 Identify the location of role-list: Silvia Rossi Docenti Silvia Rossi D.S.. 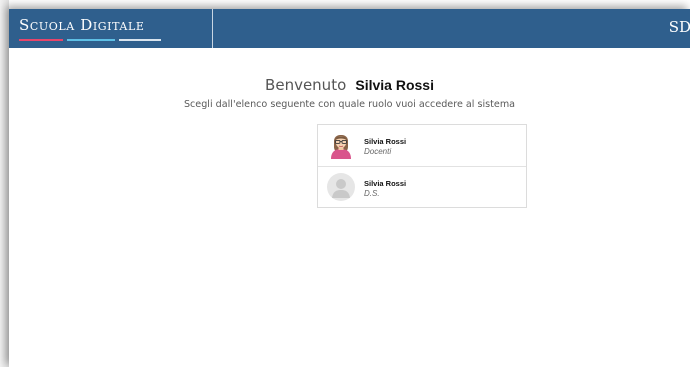
(422, 166).